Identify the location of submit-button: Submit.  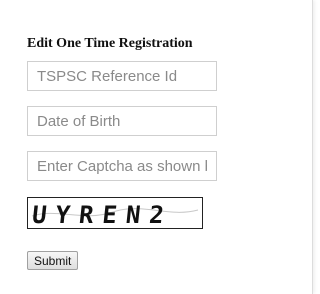
(53, 260).